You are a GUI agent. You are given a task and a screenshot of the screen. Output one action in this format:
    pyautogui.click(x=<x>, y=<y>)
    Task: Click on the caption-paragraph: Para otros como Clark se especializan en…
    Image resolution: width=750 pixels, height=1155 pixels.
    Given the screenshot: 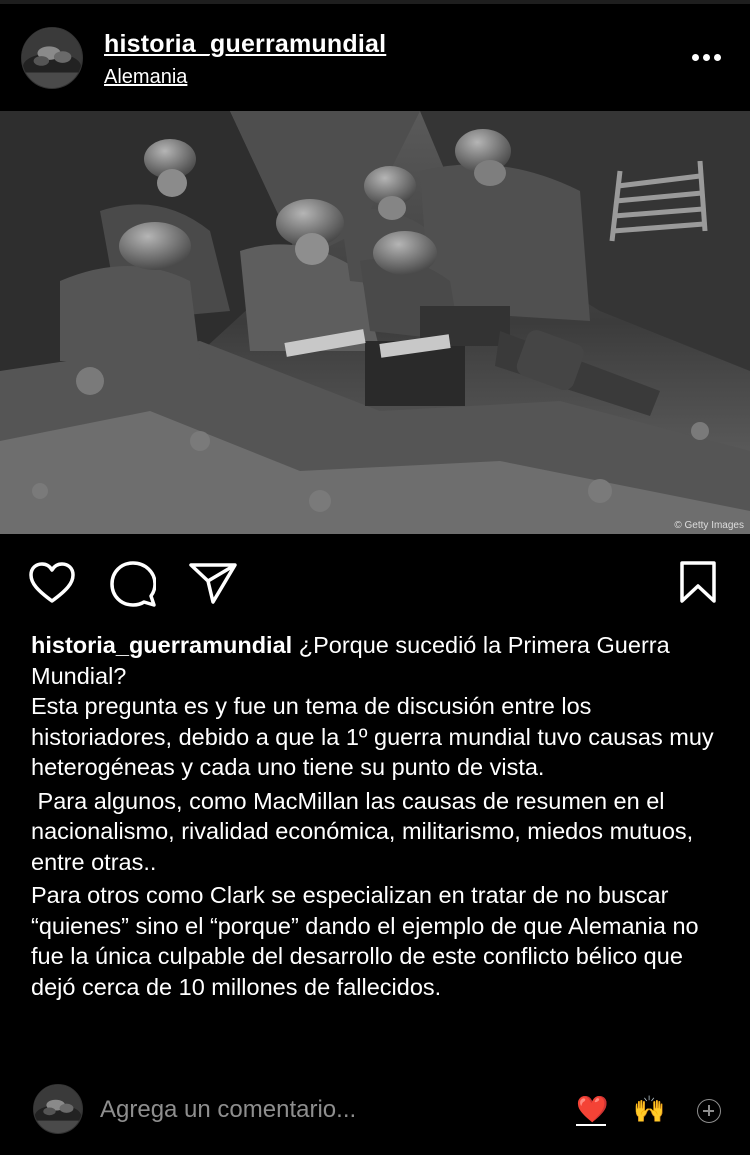 What is the action you would take?
    pyautogui.click(x=365, y=941)
    